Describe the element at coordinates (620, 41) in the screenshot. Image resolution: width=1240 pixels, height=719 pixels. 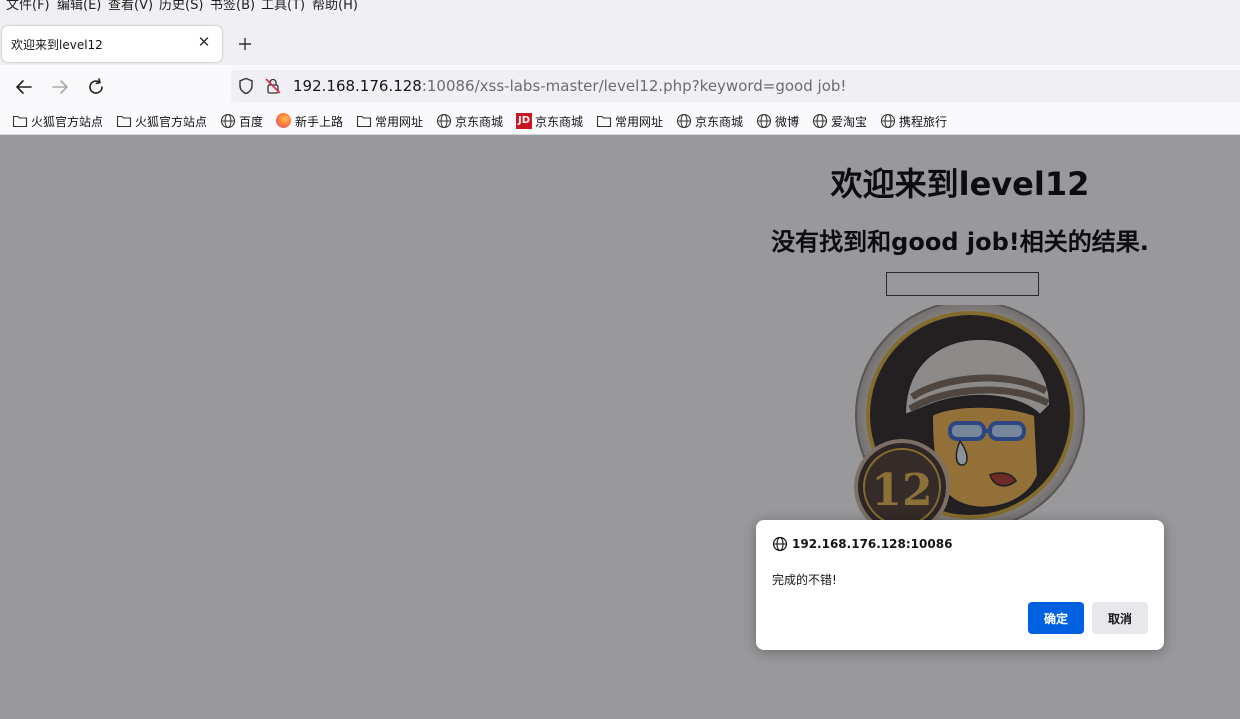
I see `tab-strip: 欢迎来到level12 ✕` at that location.